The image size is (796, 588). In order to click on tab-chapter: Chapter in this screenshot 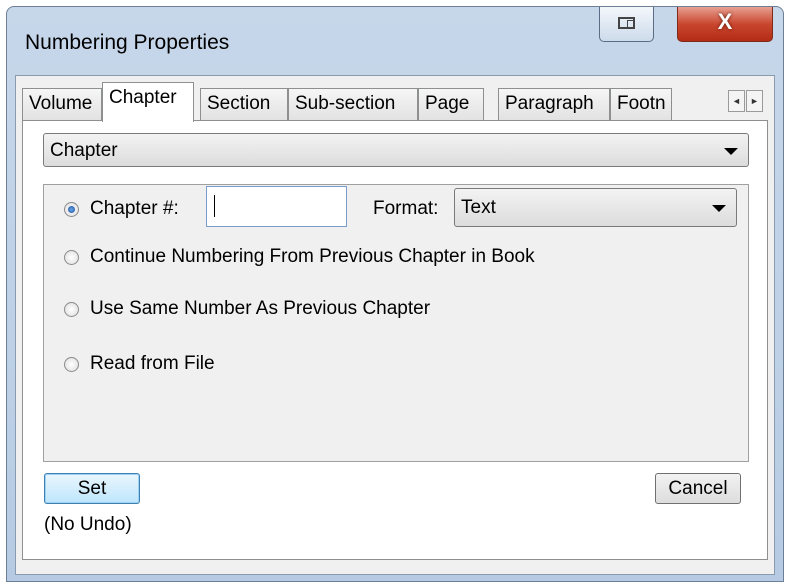, I will do `click(148, 102)`.